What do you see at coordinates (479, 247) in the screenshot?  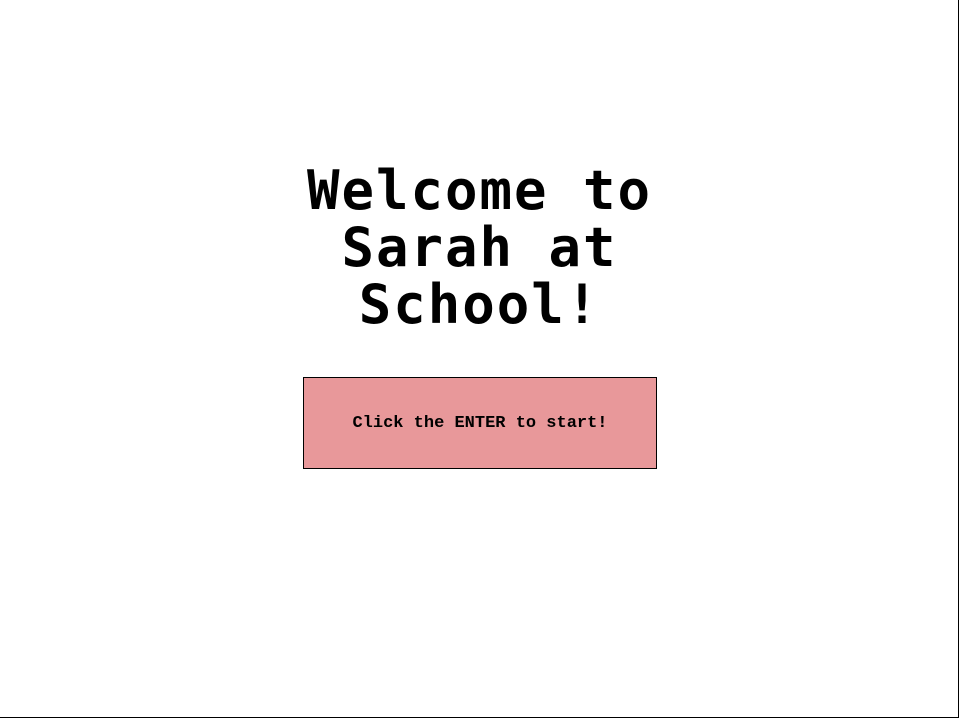 I see `game-title: Welcome to Sarah at School!` at bounding box center [479, 247].